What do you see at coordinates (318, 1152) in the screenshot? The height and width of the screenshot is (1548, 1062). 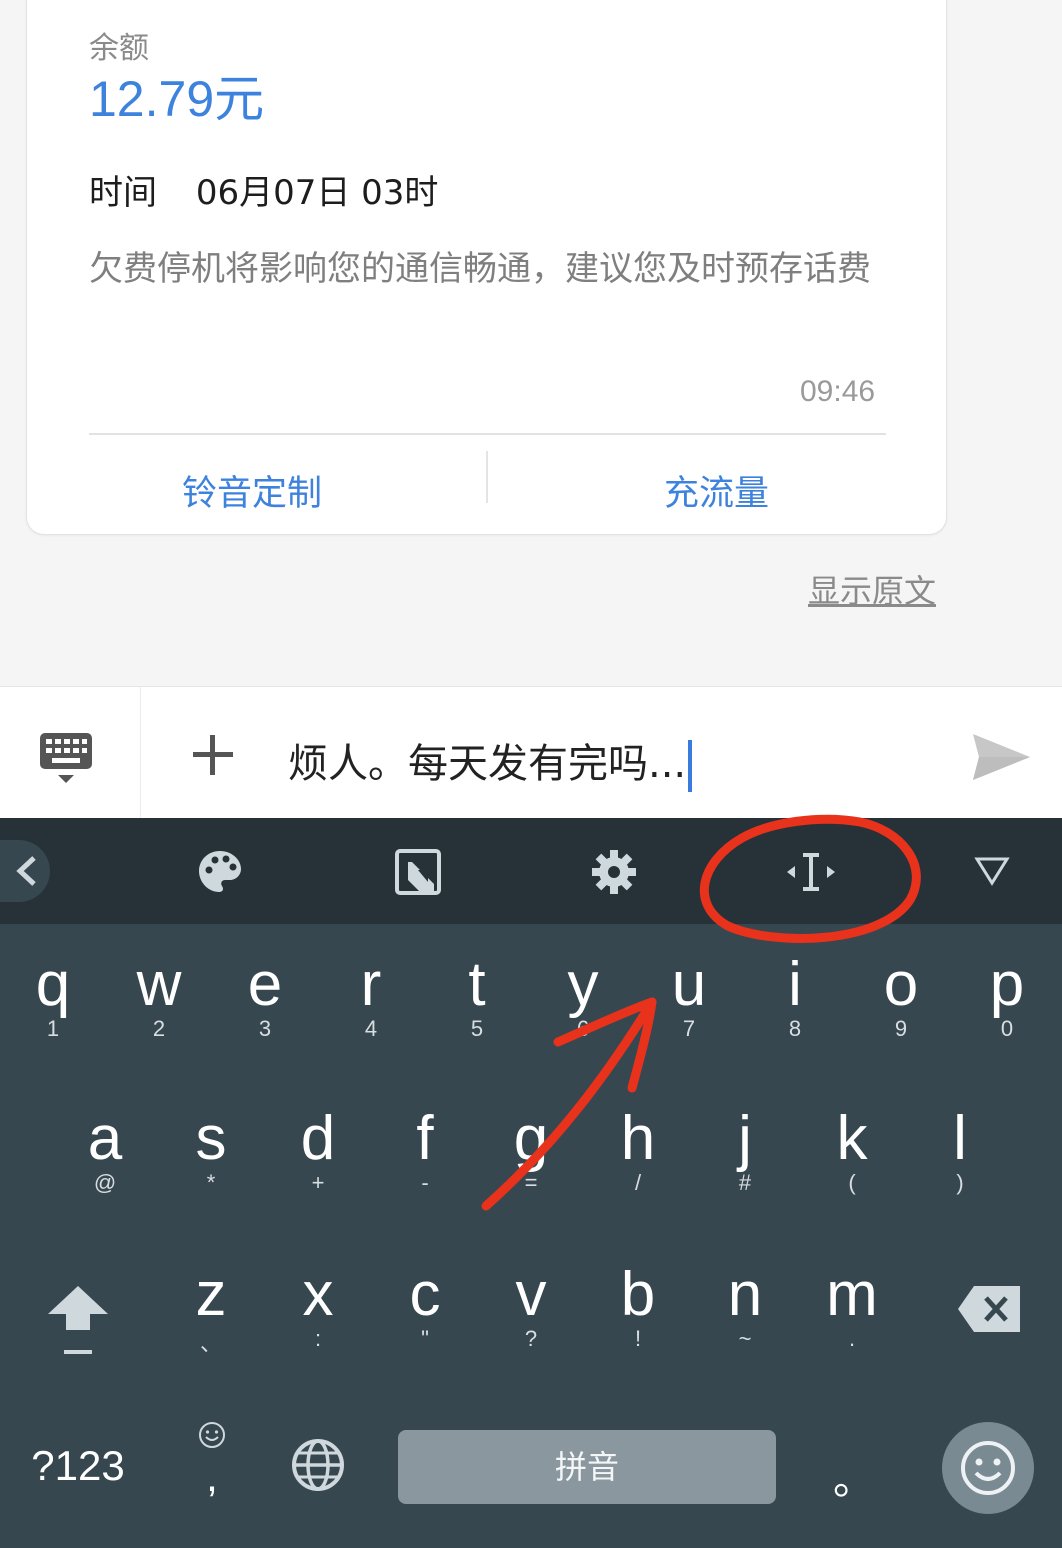 I see `key-d: d +` at bounding box center [318, 1152].